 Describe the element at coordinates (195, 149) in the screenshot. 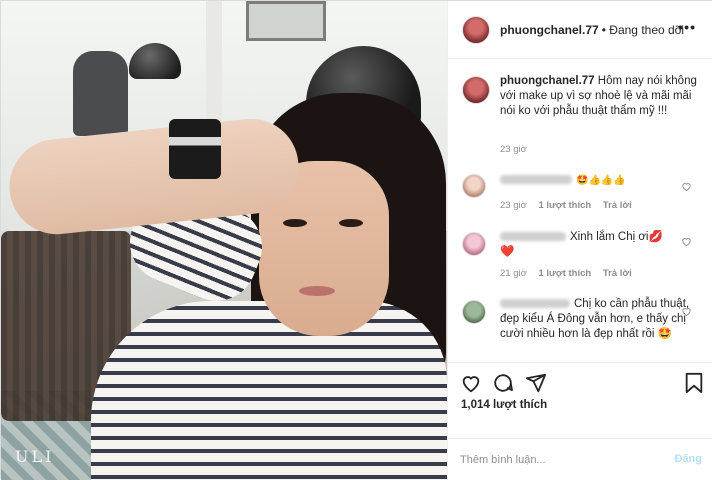

I see `photo-bracelet` at that location.